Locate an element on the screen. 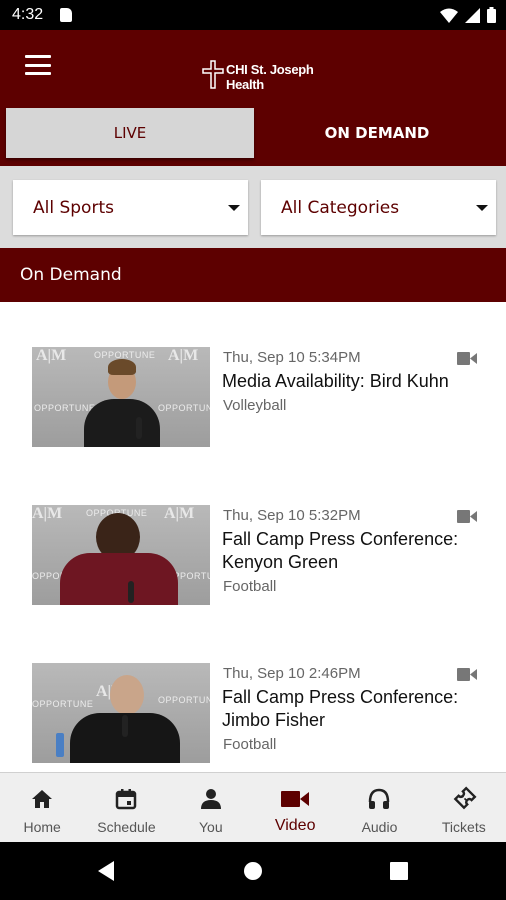 The image size is (506, 900). logo-text: CHI St. Joseph Health is located at coordinates (270, 77).